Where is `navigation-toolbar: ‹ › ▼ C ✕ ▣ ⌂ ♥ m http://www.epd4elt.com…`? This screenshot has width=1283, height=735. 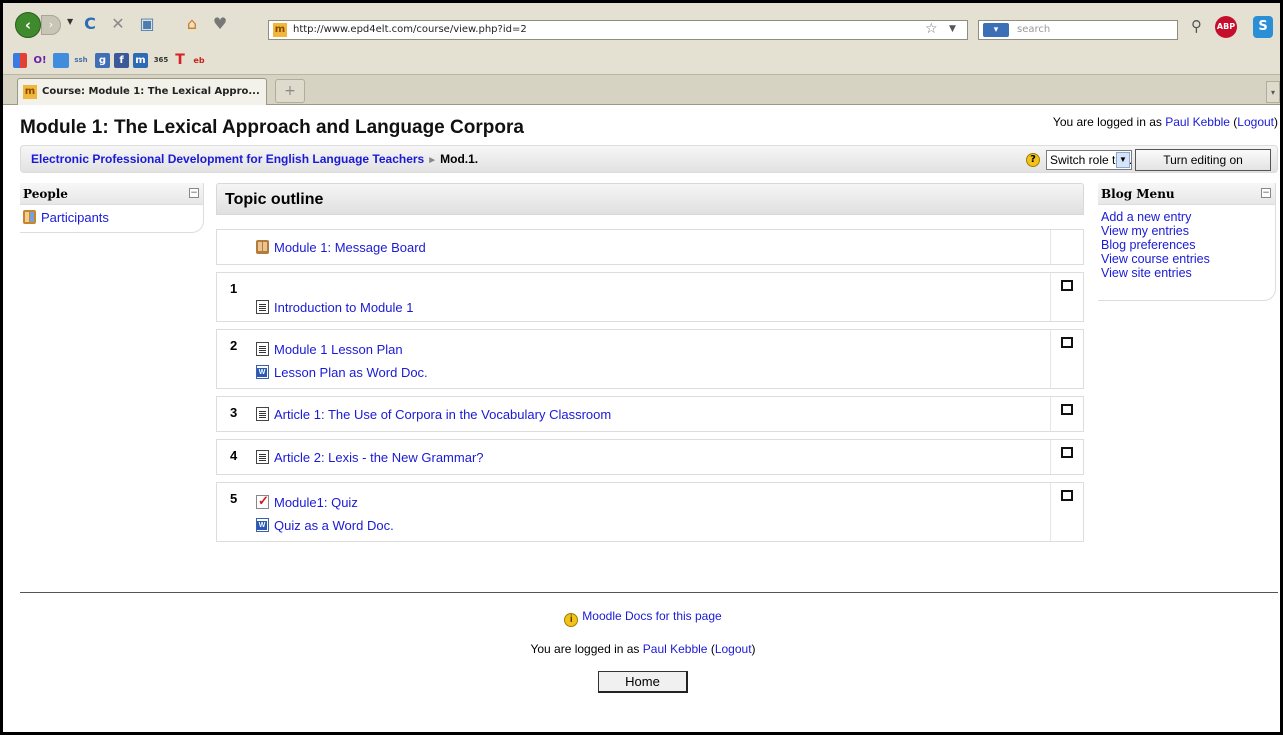
navigation-toolbar: ‹ › ▼ C ✕ ▣ ⌂ ♥ m http://www.epd4elt.com… is located at coordinates (641, 24).